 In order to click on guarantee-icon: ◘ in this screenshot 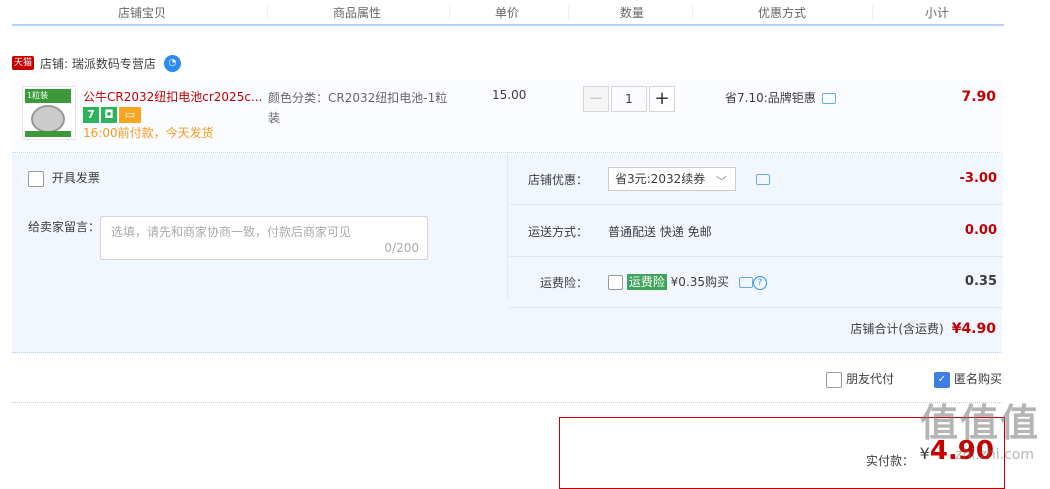, I will do `click(109, 115)`.